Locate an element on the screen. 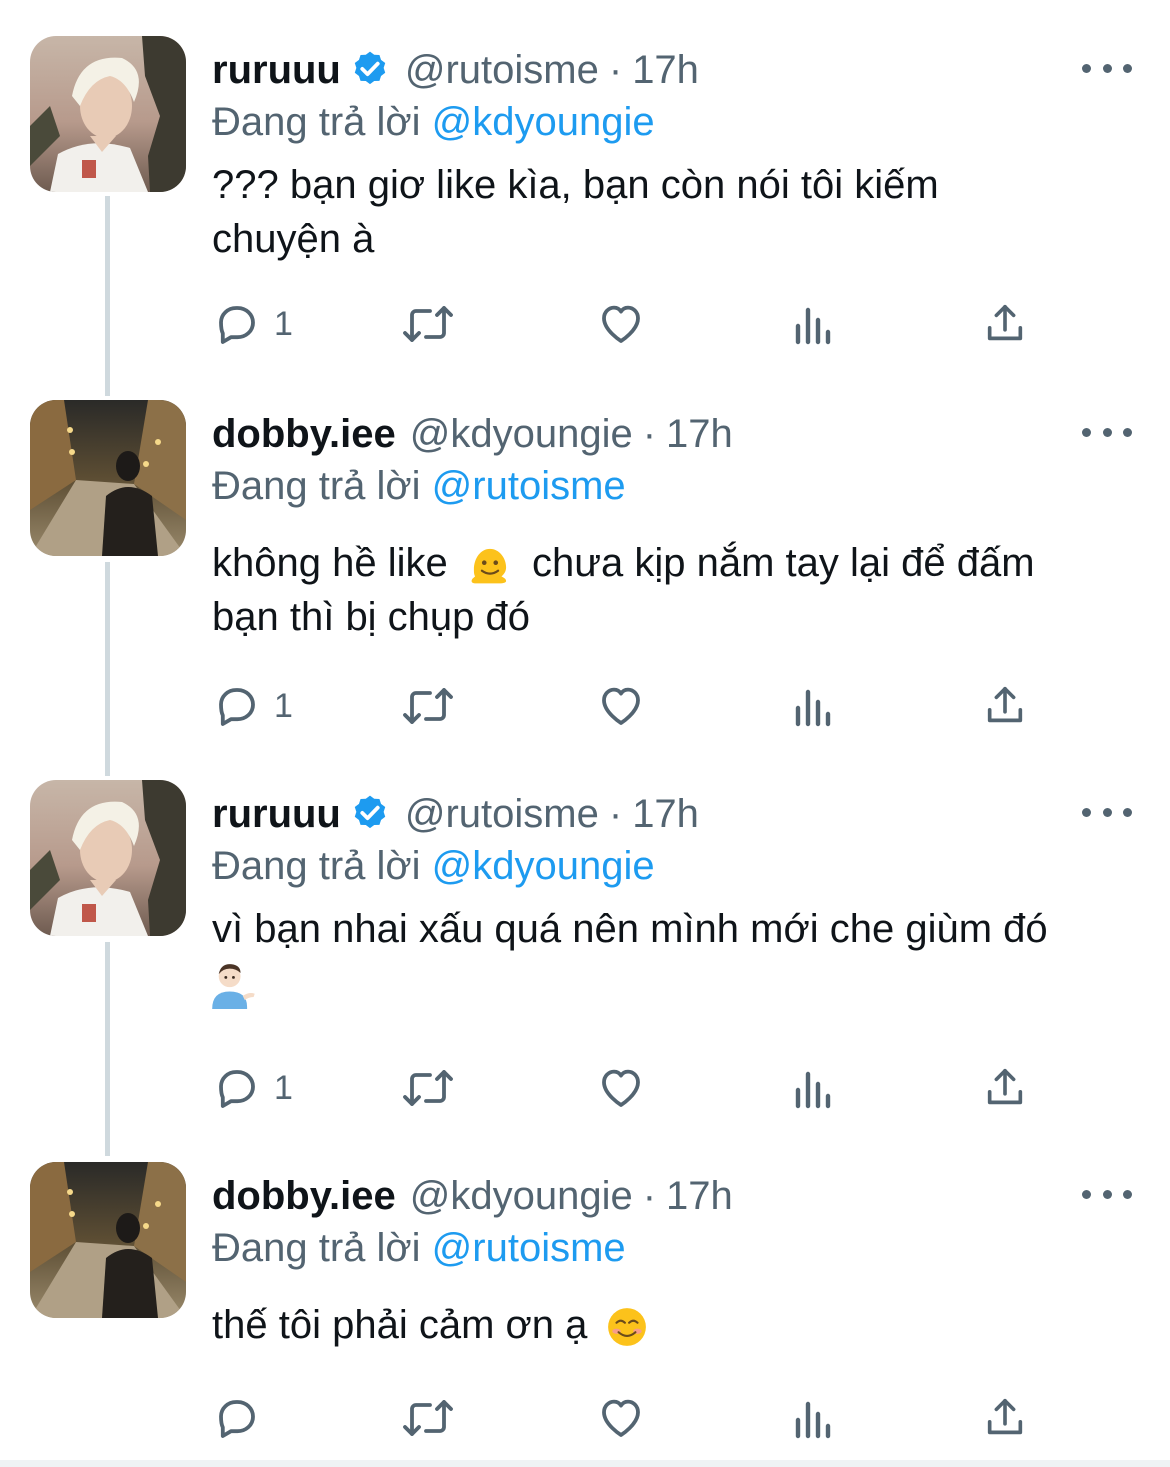 This screenshot has width=1170, height=1467. tweet-text-line: chuyện à is located at coordinates (293, 239).